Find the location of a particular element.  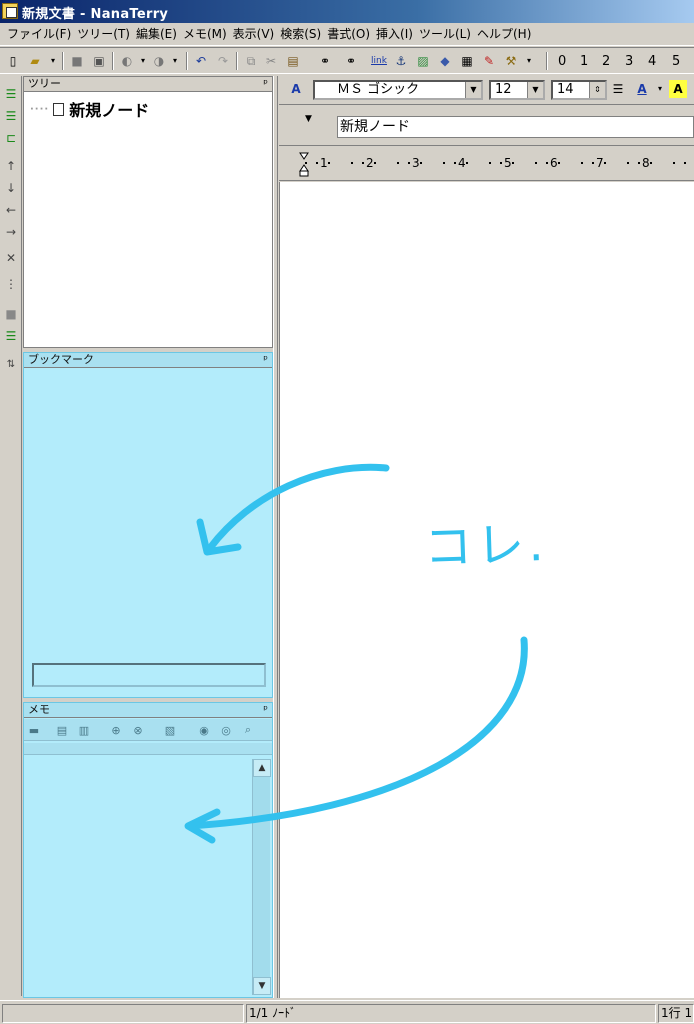

menu-insert: 挿入(I) is located at coordinates (394, 34).